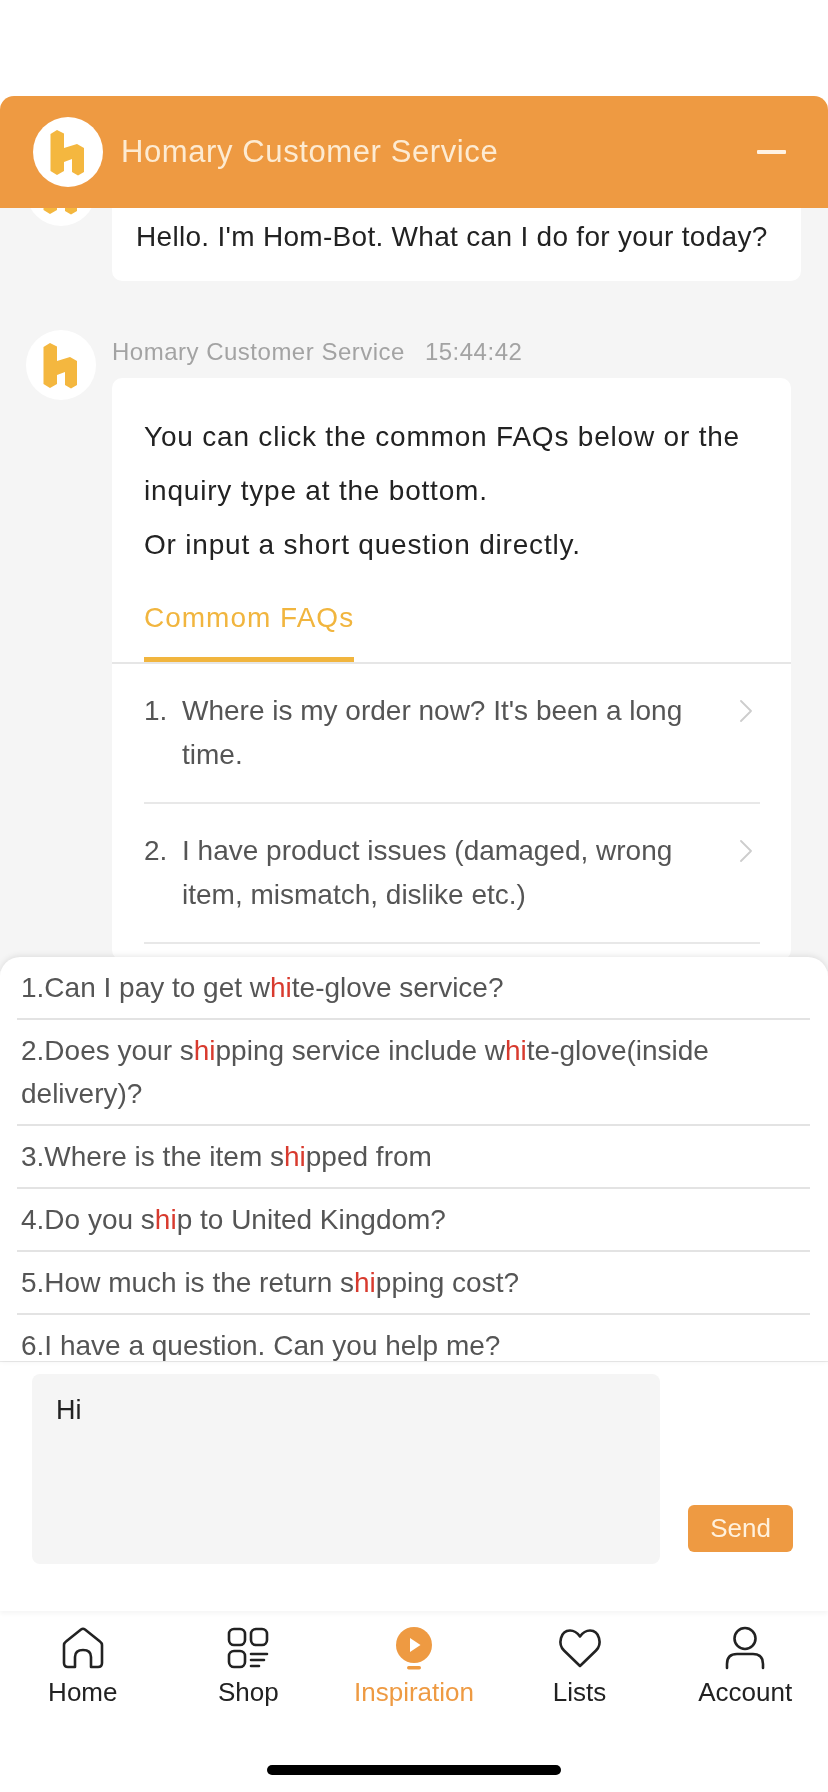 This screenshot has height=1792, width=828. Describe the element at coordinates (413, 1157) in the screenshot. I see `suggestion-item: 3.Where is the item shipped from` at that location.